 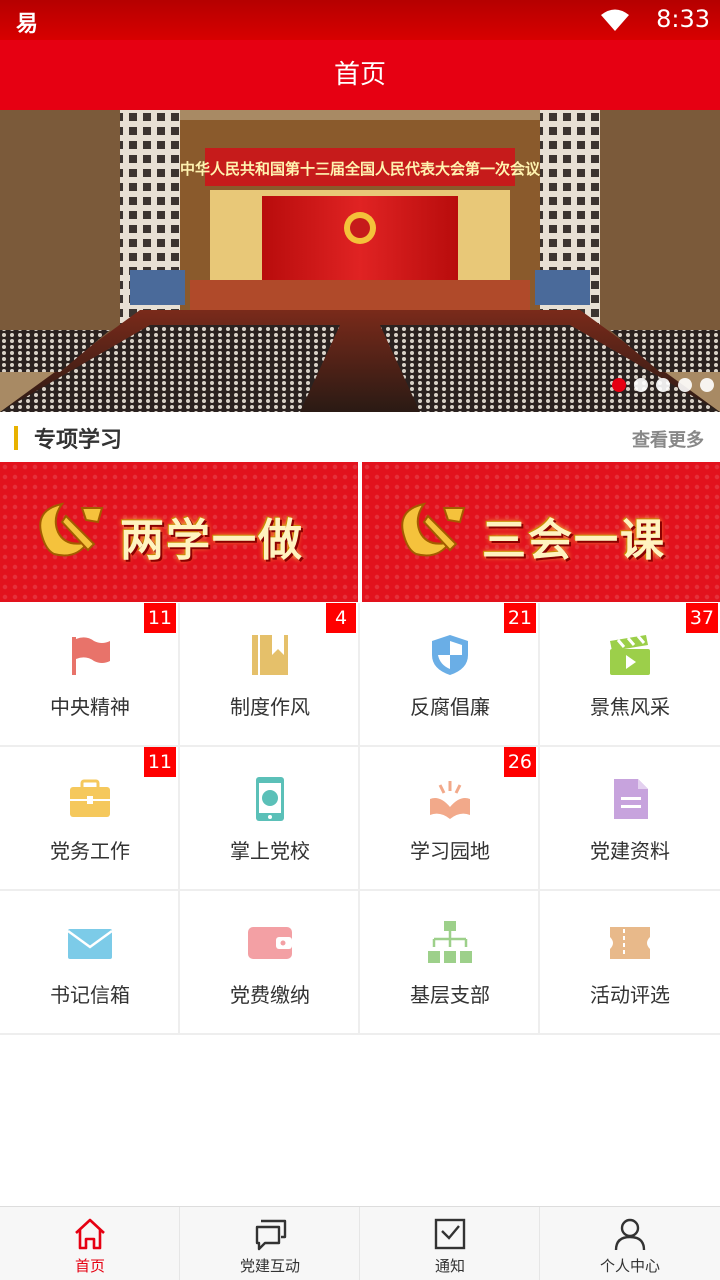 What do you see at coordinates (90, 995) in the screenshot?
I see `grid-item-label: 书记信箱` at bounding box center [90, 995].